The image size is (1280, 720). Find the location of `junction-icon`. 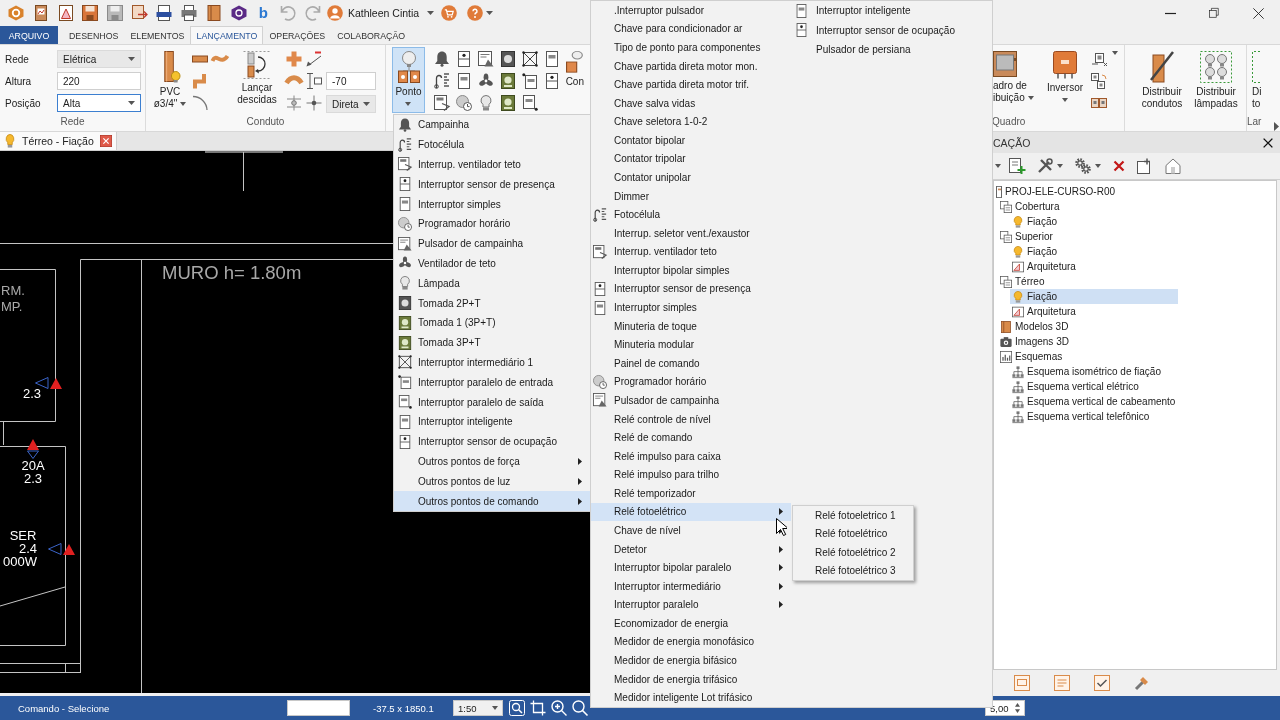

junction-icon is located at coordinates (294, 103).